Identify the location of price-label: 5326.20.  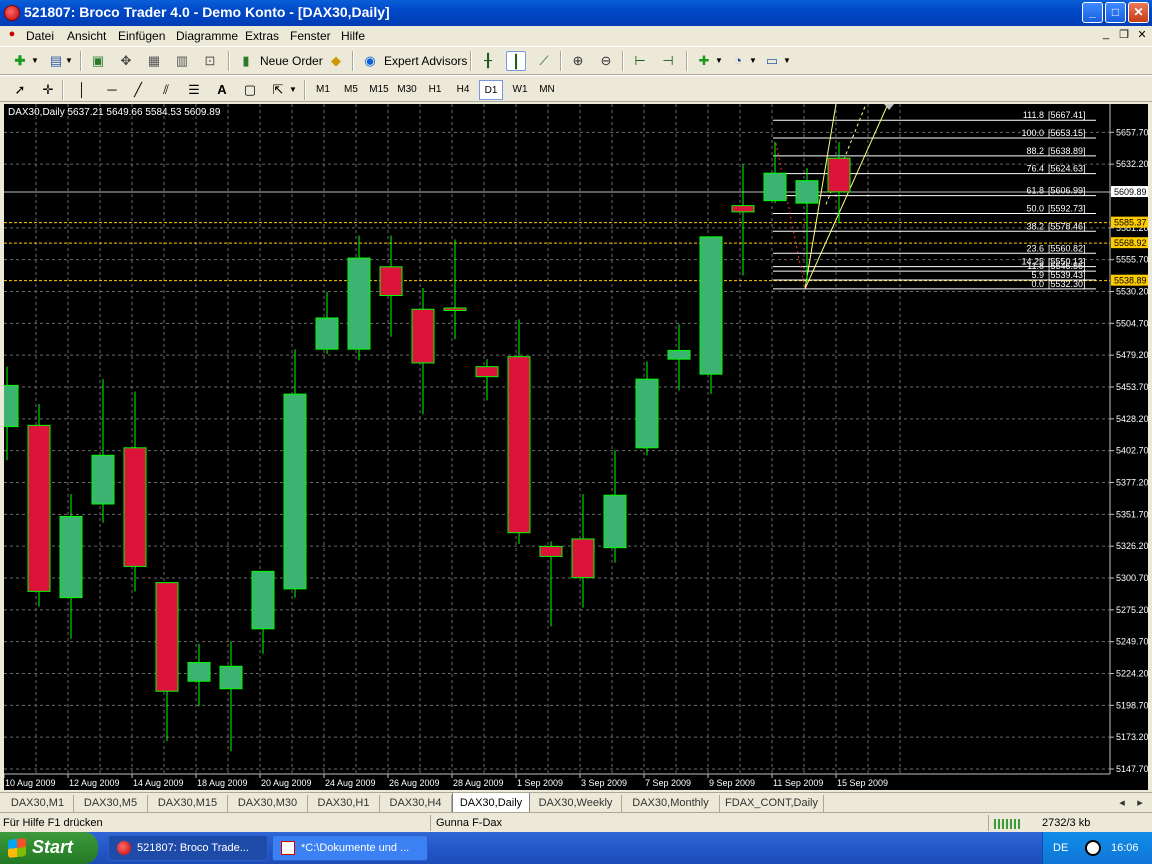
(1132, 546).